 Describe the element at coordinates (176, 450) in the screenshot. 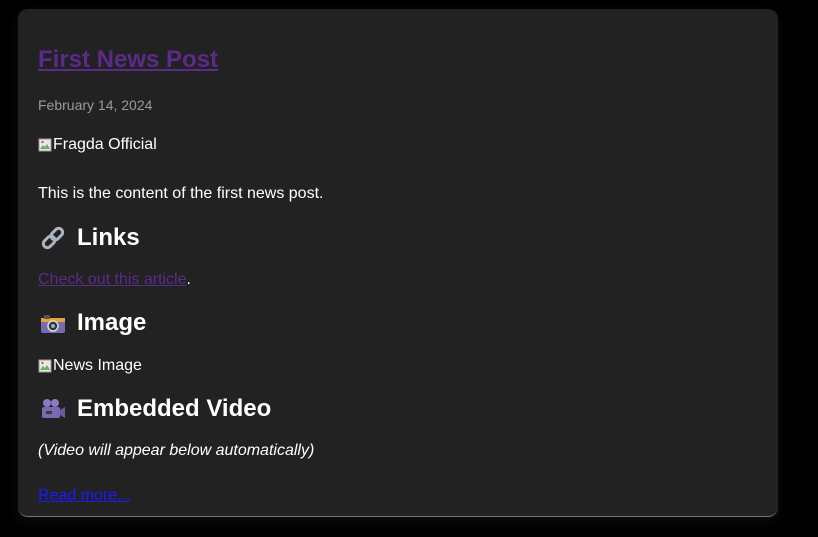

I see `video-note: (Video will appear below automatically)` at that location.